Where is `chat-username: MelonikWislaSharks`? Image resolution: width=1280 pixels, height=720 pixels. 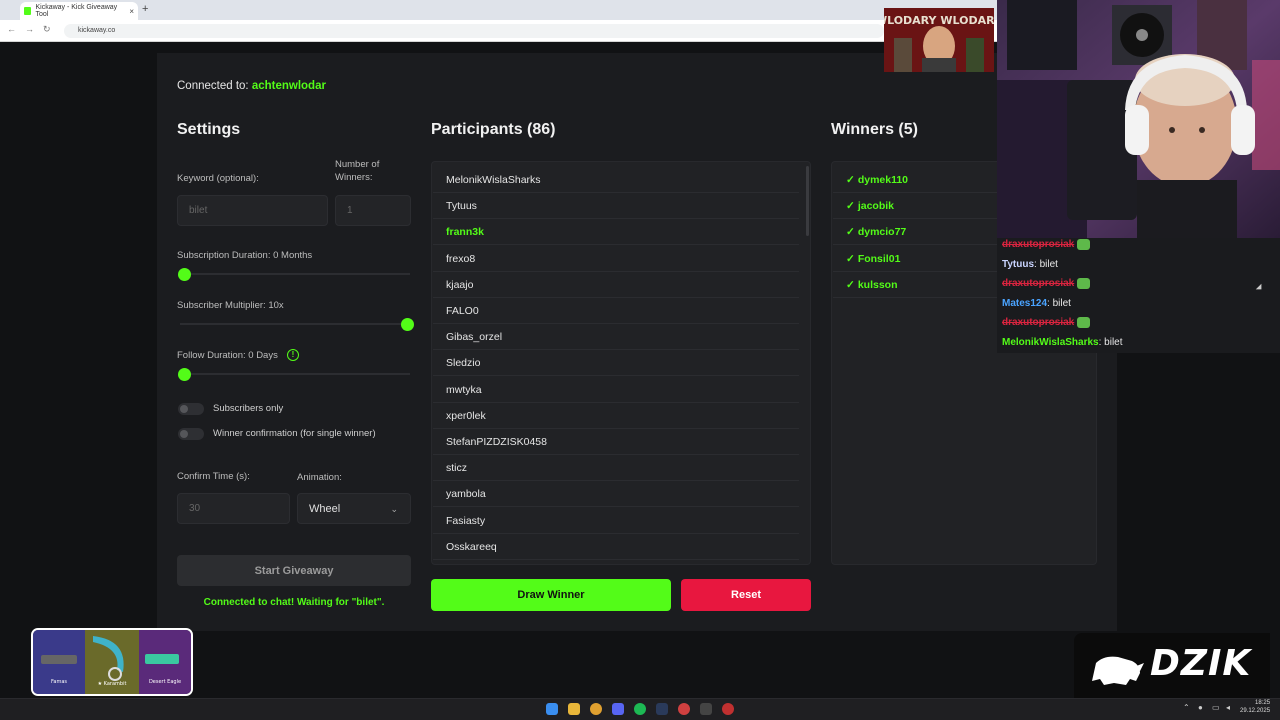 chat-username: MelonikWislaSharks is located at coordinates (1050, 342).